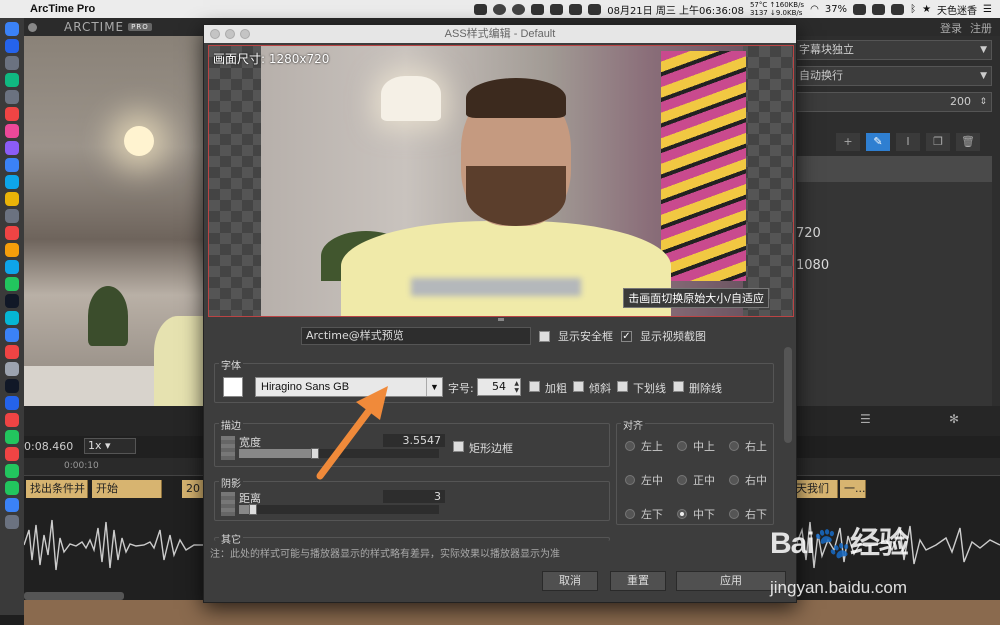 Image resolution: width=1000 pixels, height=625 pixels. Describe the element at coordinates (848, 142) in the screenshot. I see `add-style-button: +` at that location.